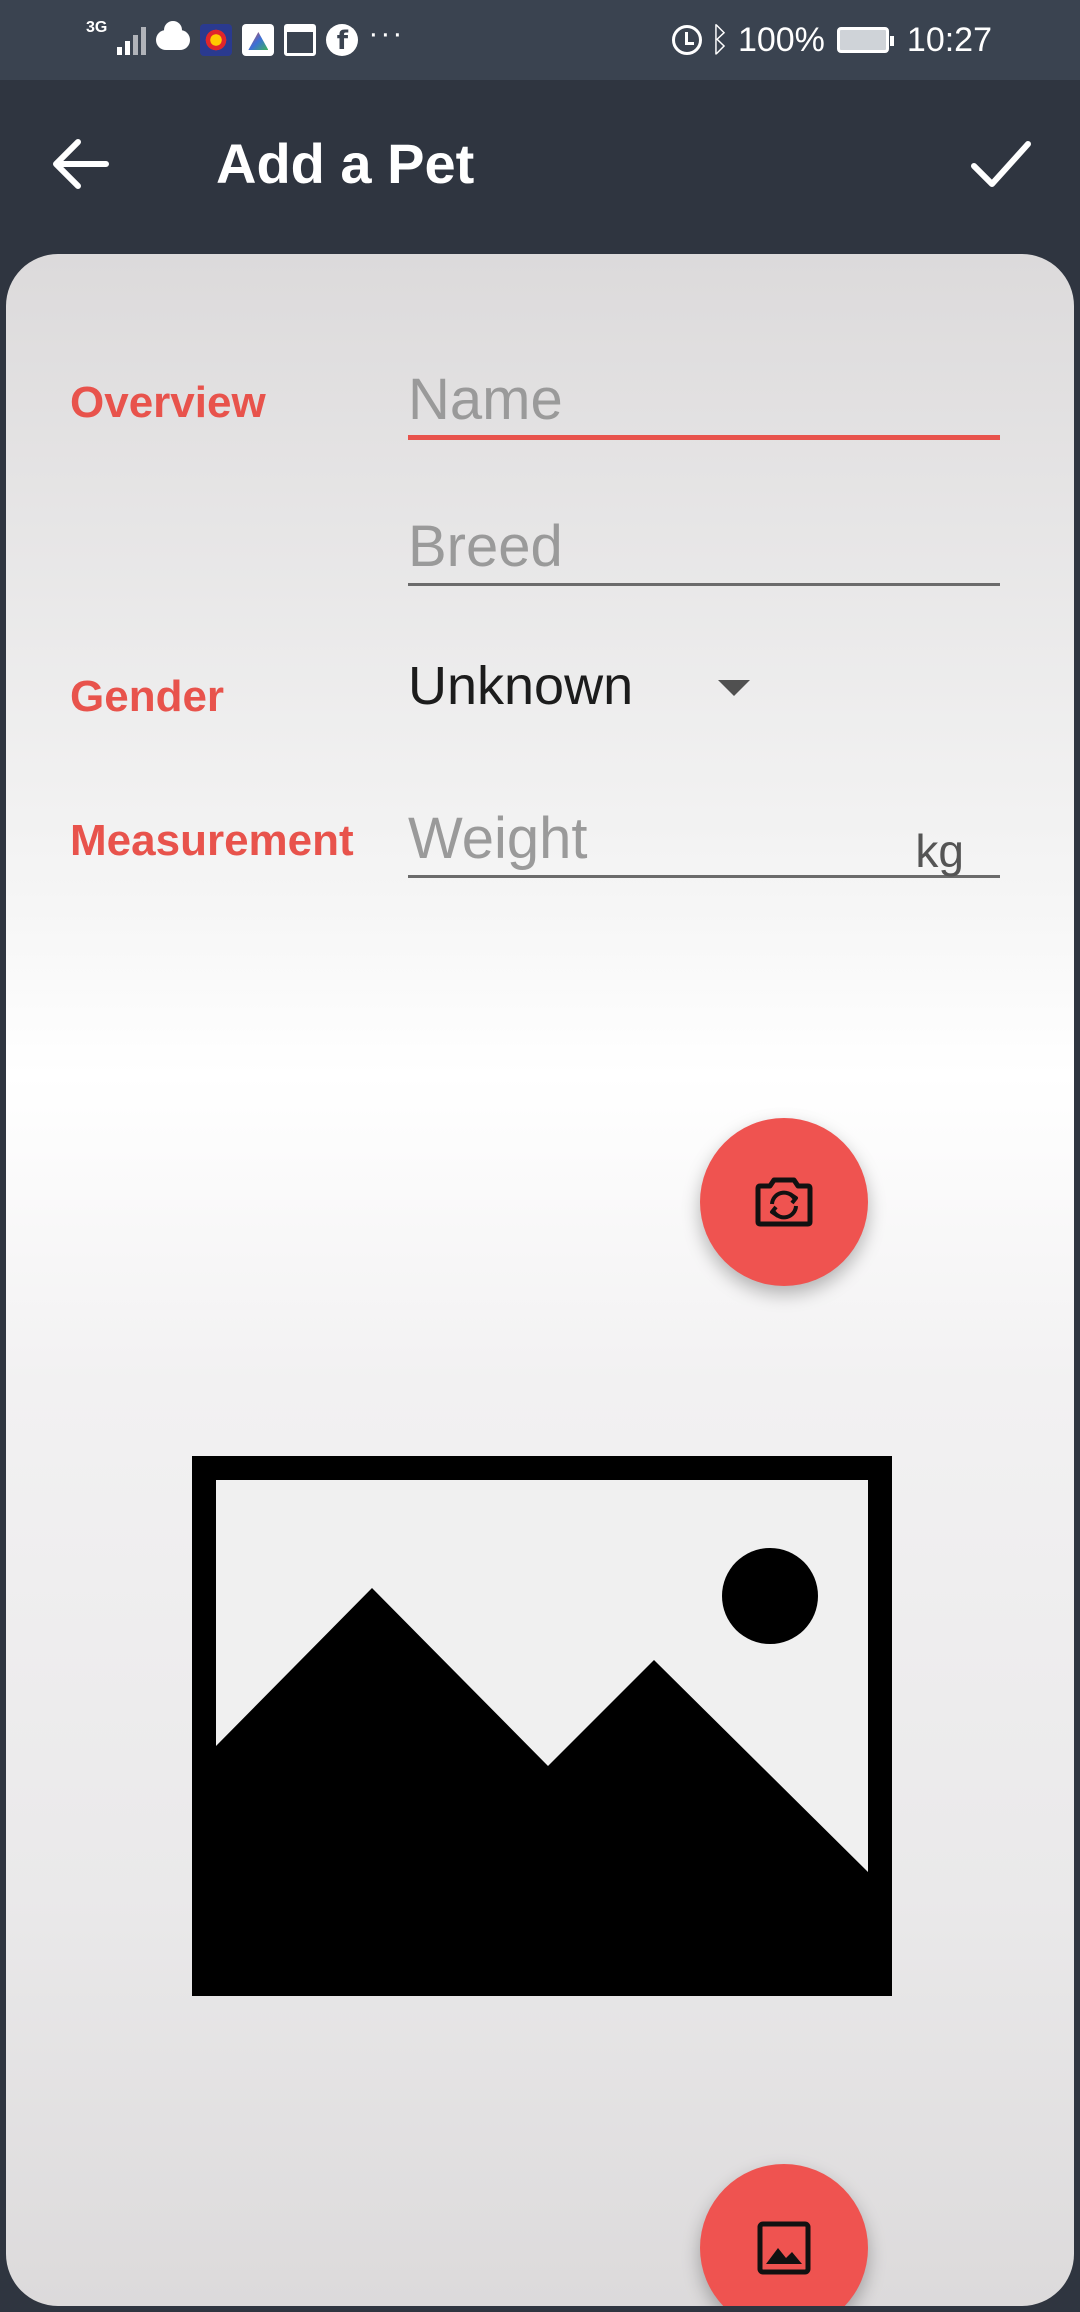 This screenshot has width=1080, height=2312. I want to click on cloud-icon, so click(173, 35).